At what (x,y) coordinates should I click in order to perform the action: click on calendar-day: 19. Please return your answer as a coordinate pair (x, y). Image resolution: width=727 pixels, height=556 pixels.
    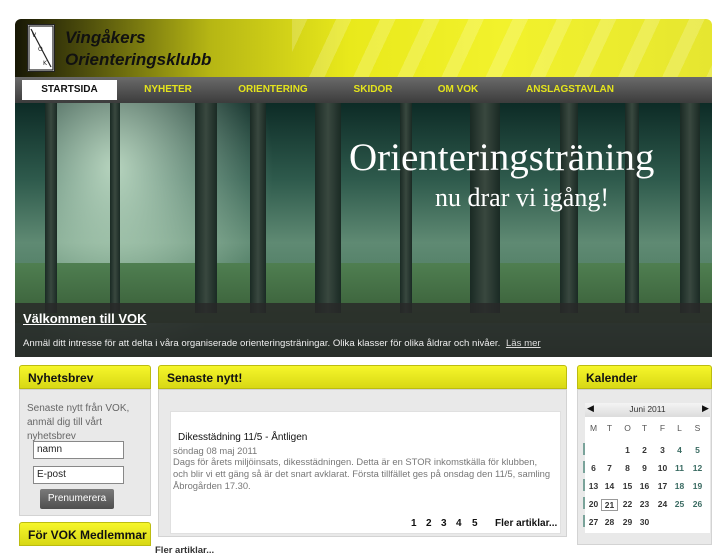
    Looking at the image, I should click on (697, 486).